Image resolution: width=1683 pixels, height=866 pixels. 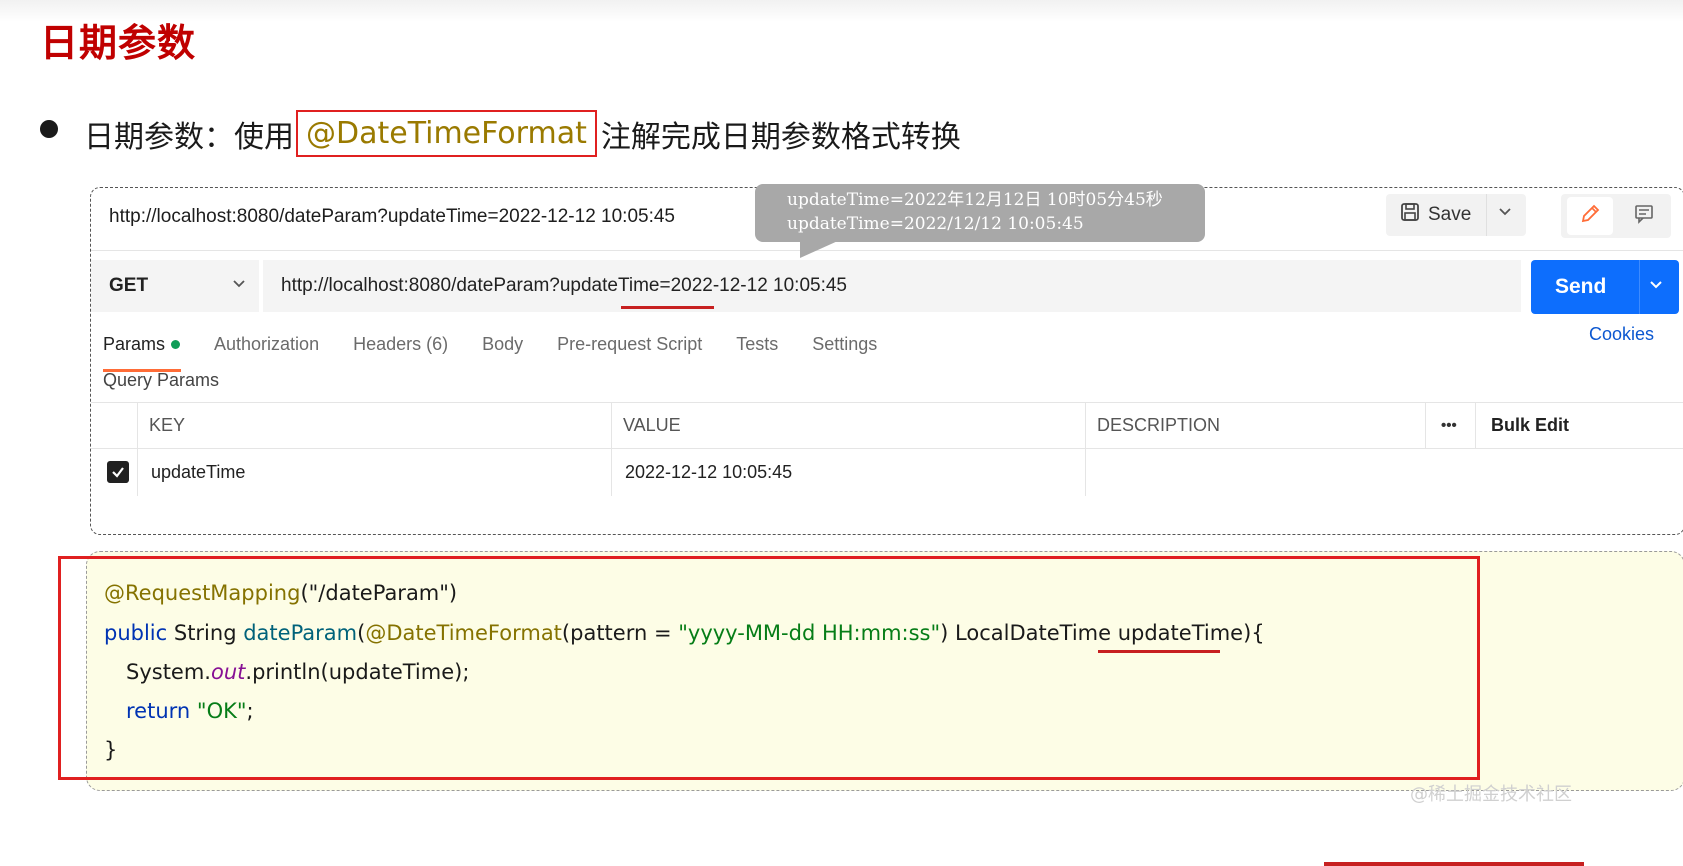 I want to click on code-line-5: }, so click(x=111, y=750).